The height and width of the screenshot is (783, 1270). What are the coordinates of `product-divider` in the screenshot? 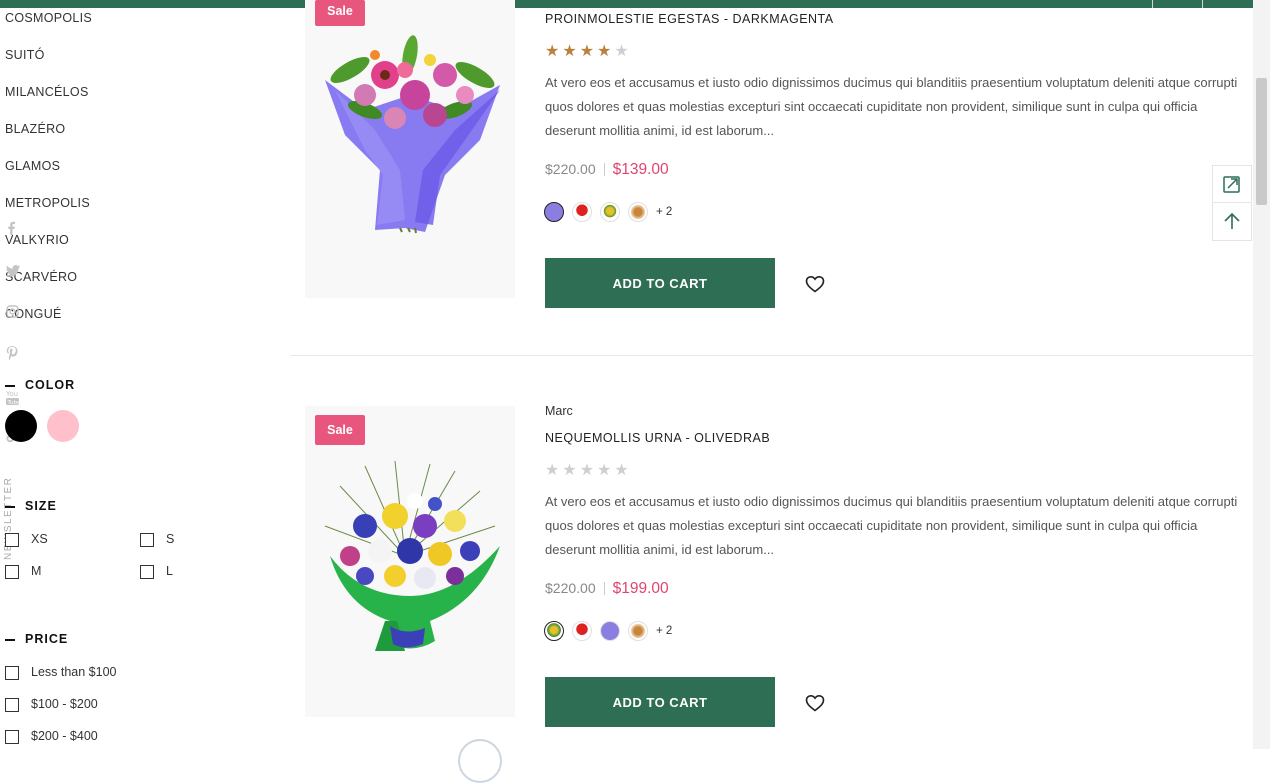 It's located at (771, 355).